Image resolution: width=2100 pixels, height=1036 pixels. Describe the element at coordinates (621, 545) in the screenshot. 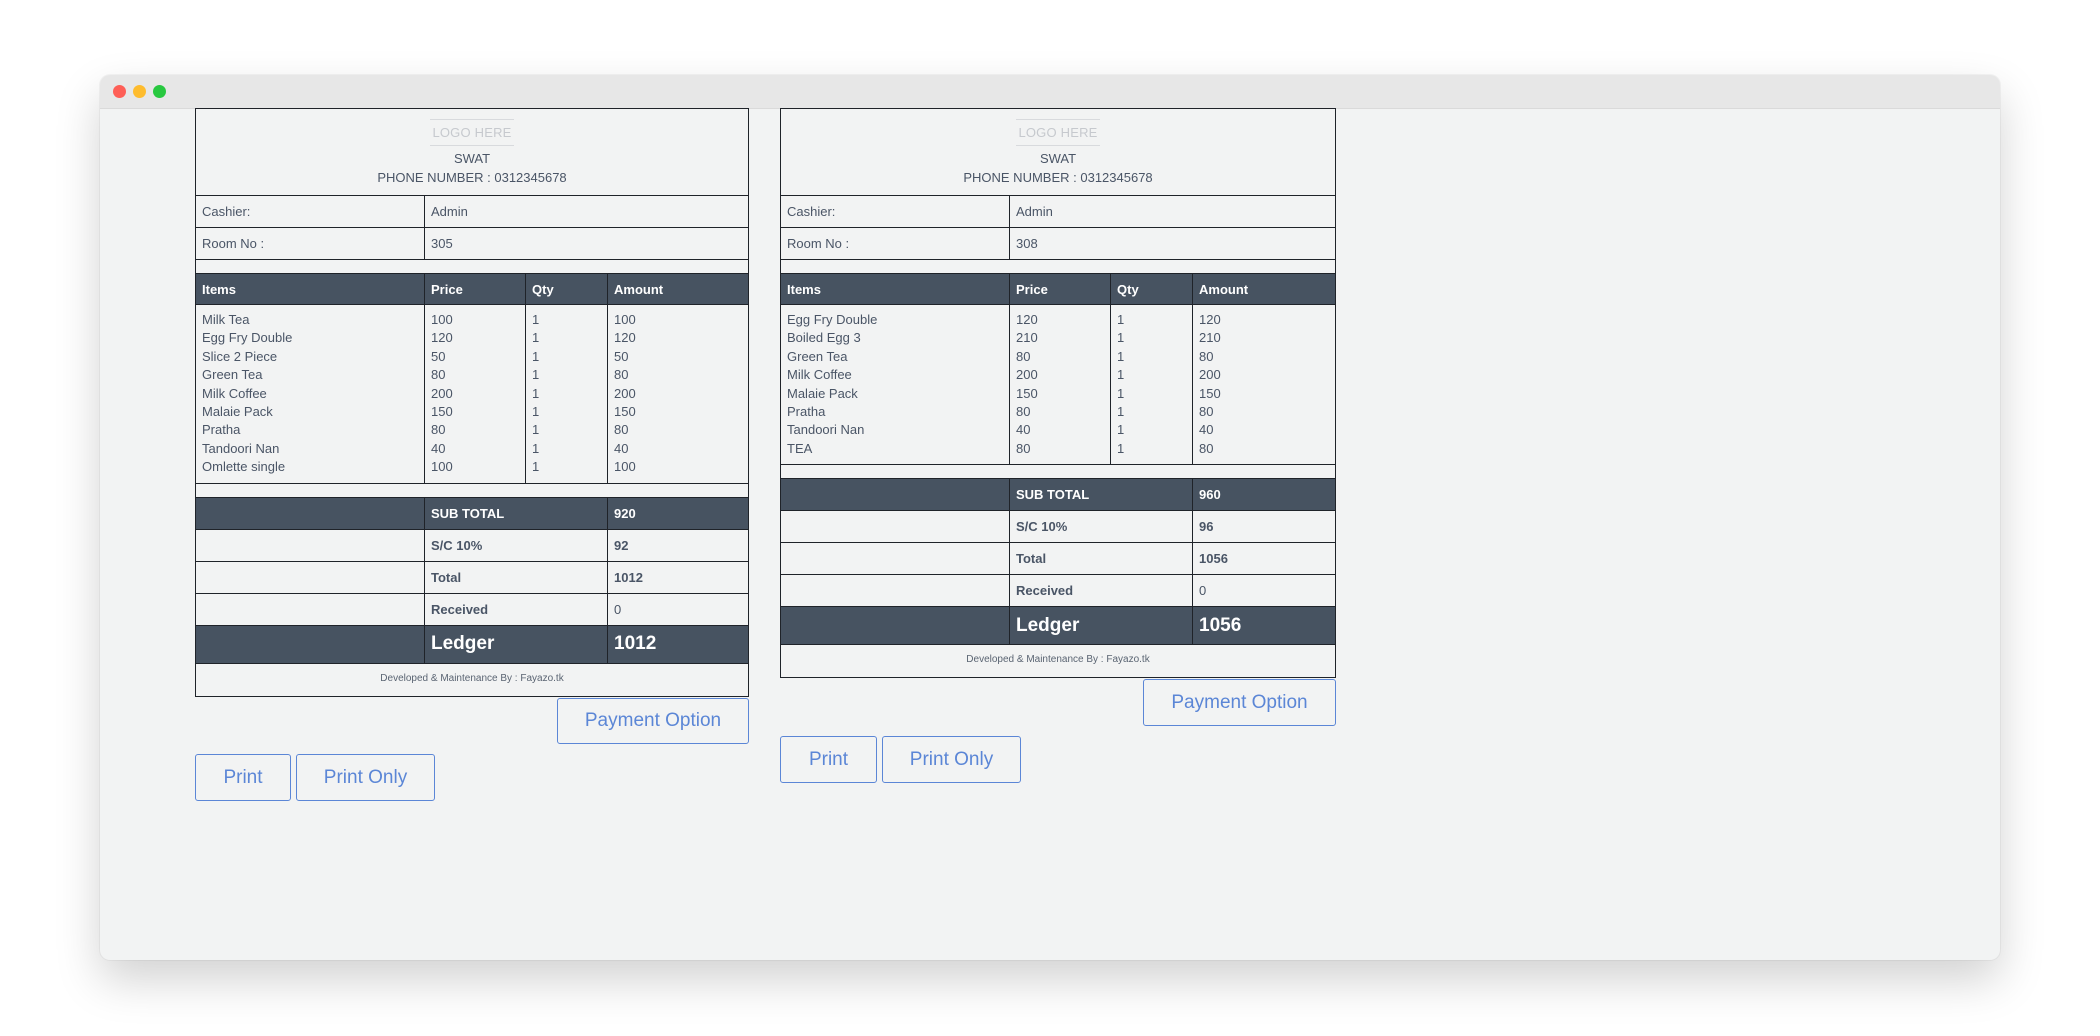

I see `sc-value: 92` at that location.